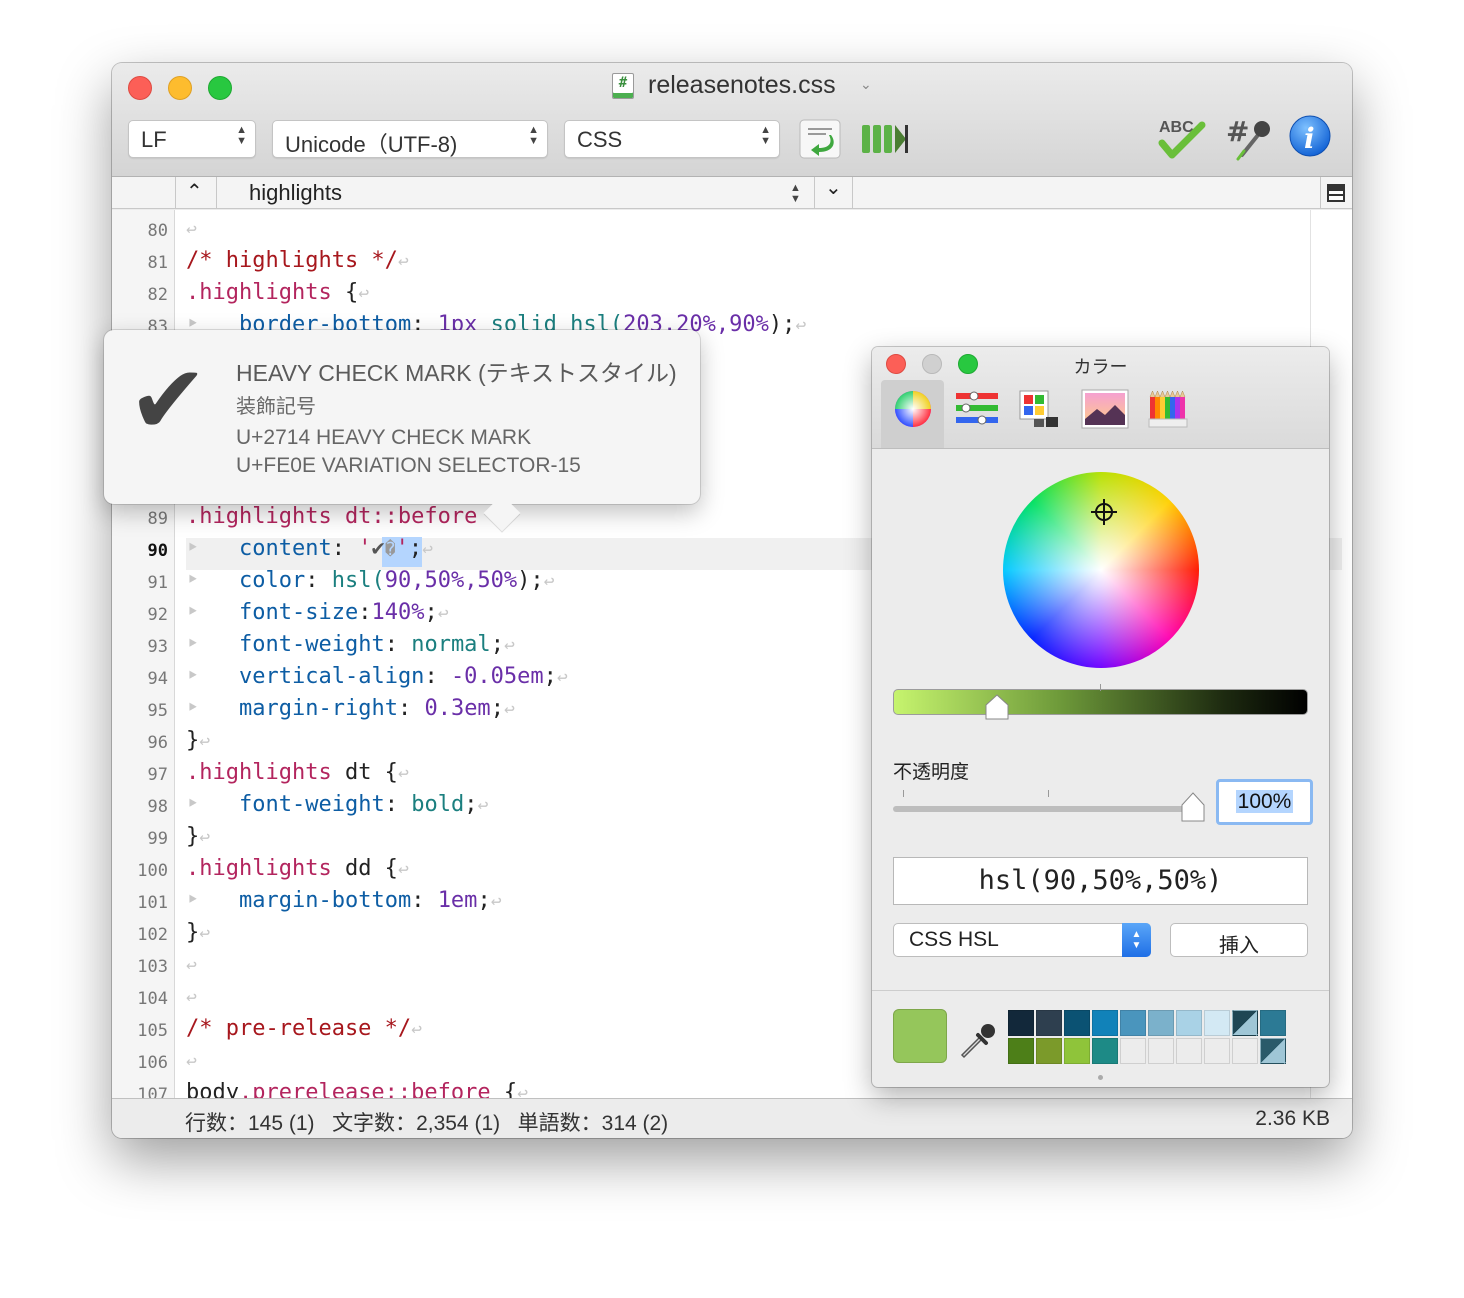 The image size is (1464, 1298). I want to click on code-line: .highlights dd {↩, so click(297, 868).